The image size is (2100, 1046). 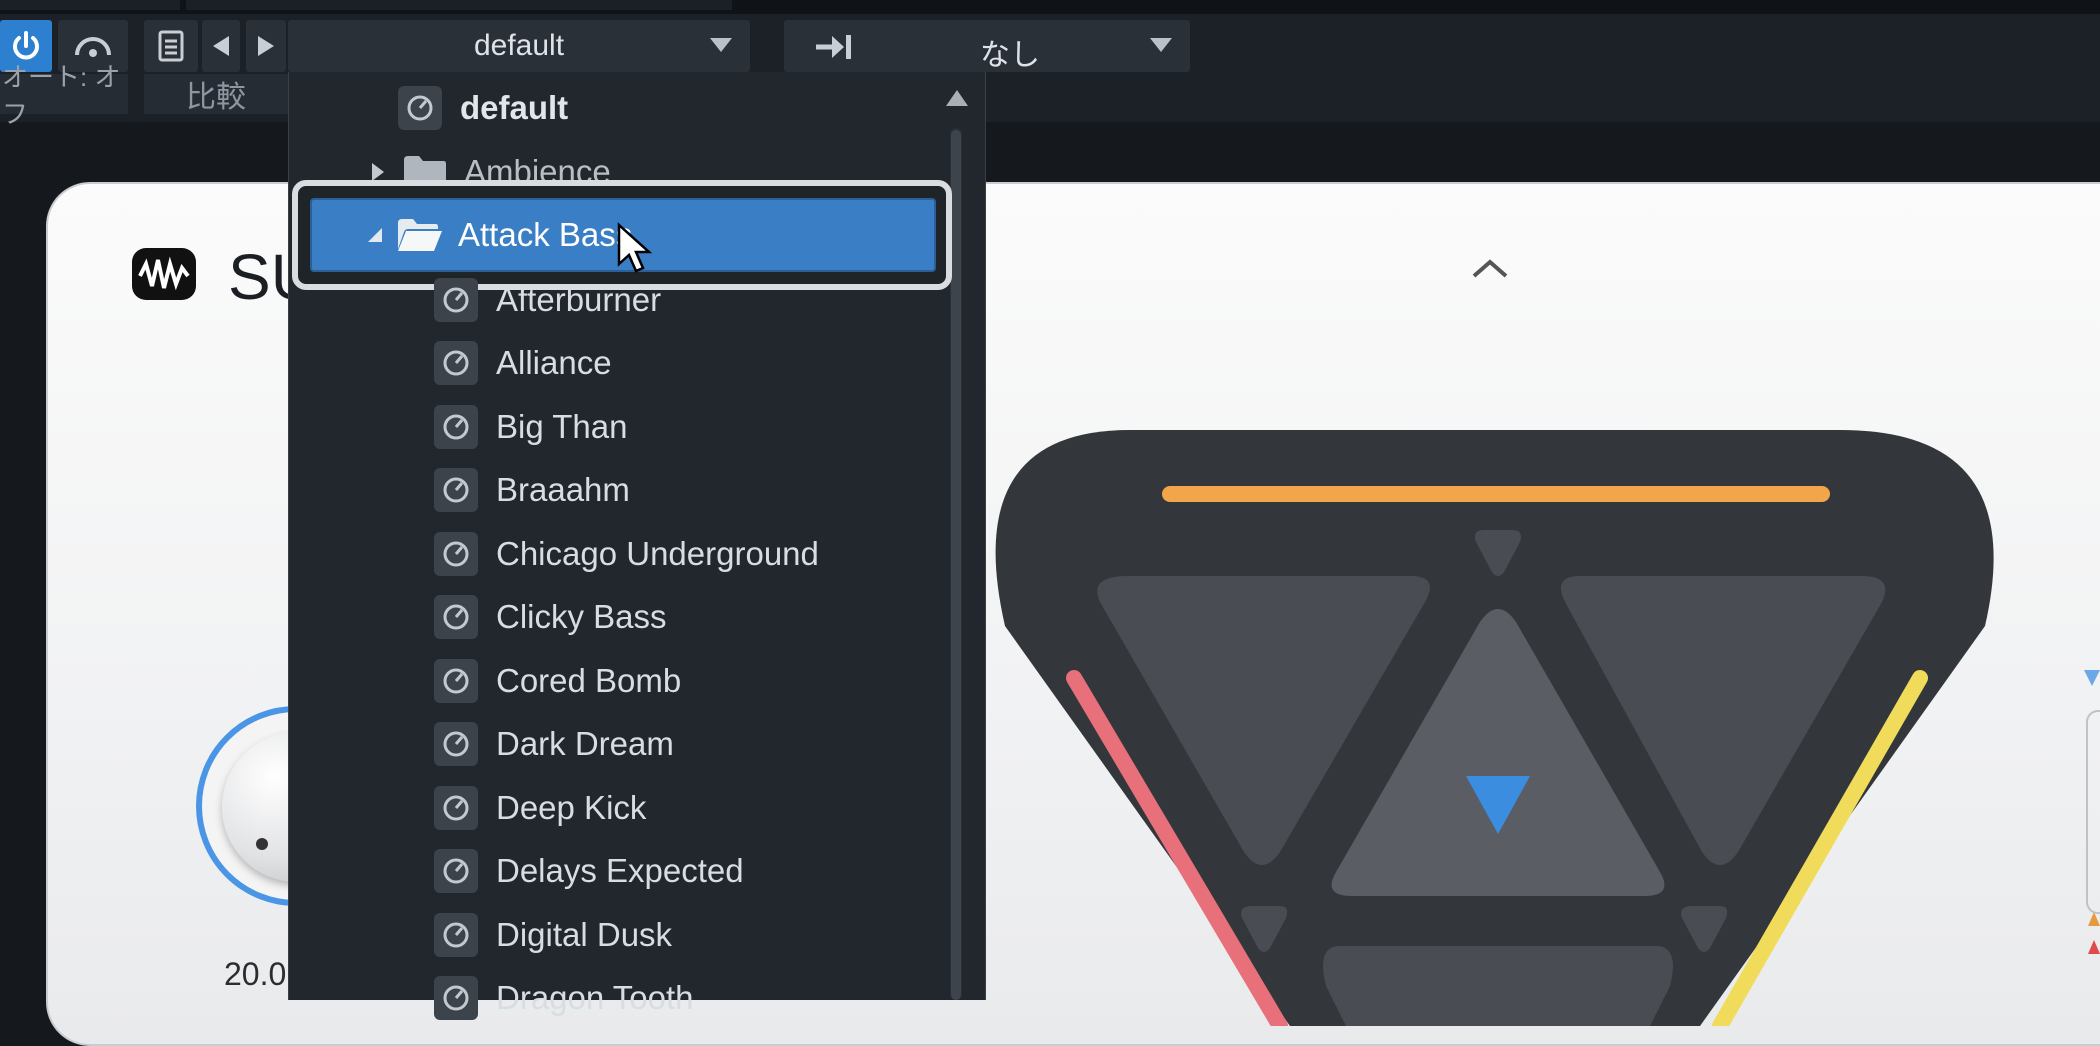 What do you see at coordinates (595, 998) in the screenshot?
I see `preset-item-label: Dragon Tooth` at bounding box center [595, 998].